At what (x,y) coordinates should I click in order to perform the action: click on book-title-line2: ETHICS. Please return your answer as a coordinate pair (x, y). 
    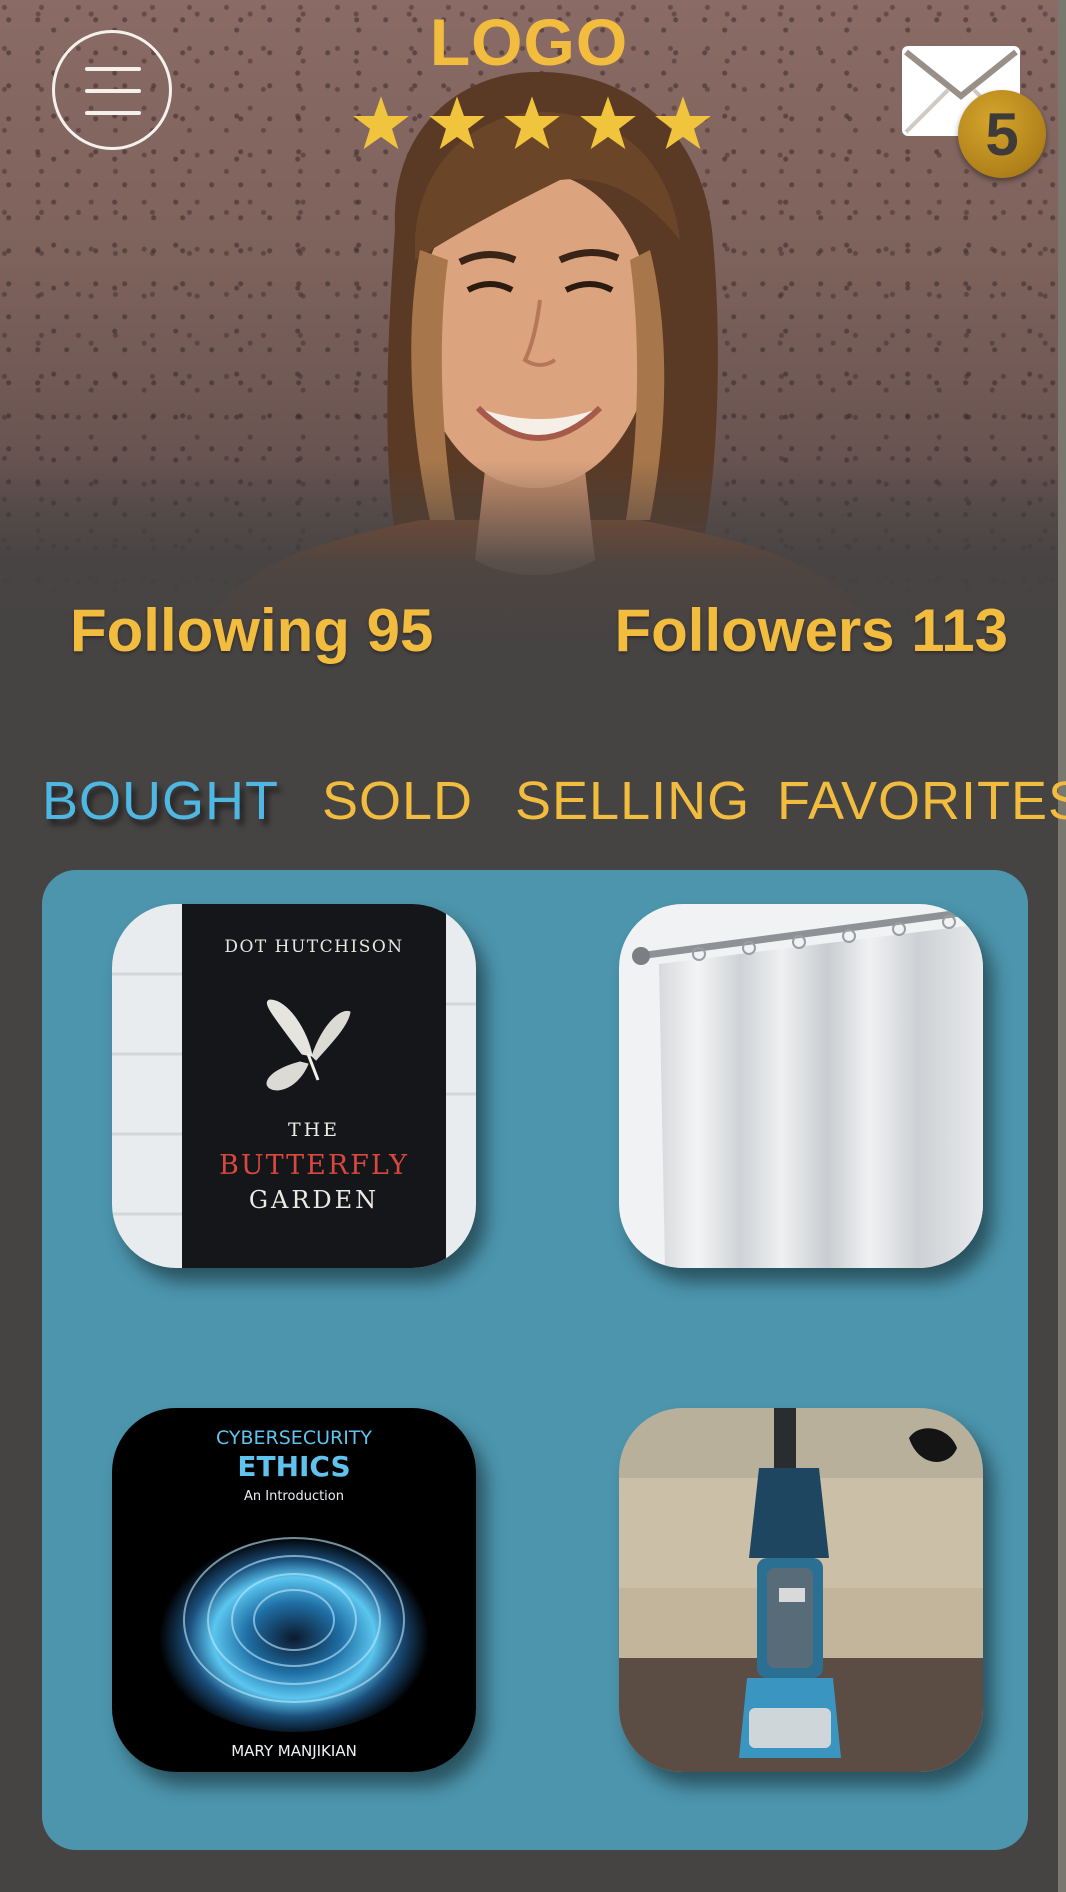
    Looking at the image, I should click on (293, 1466).